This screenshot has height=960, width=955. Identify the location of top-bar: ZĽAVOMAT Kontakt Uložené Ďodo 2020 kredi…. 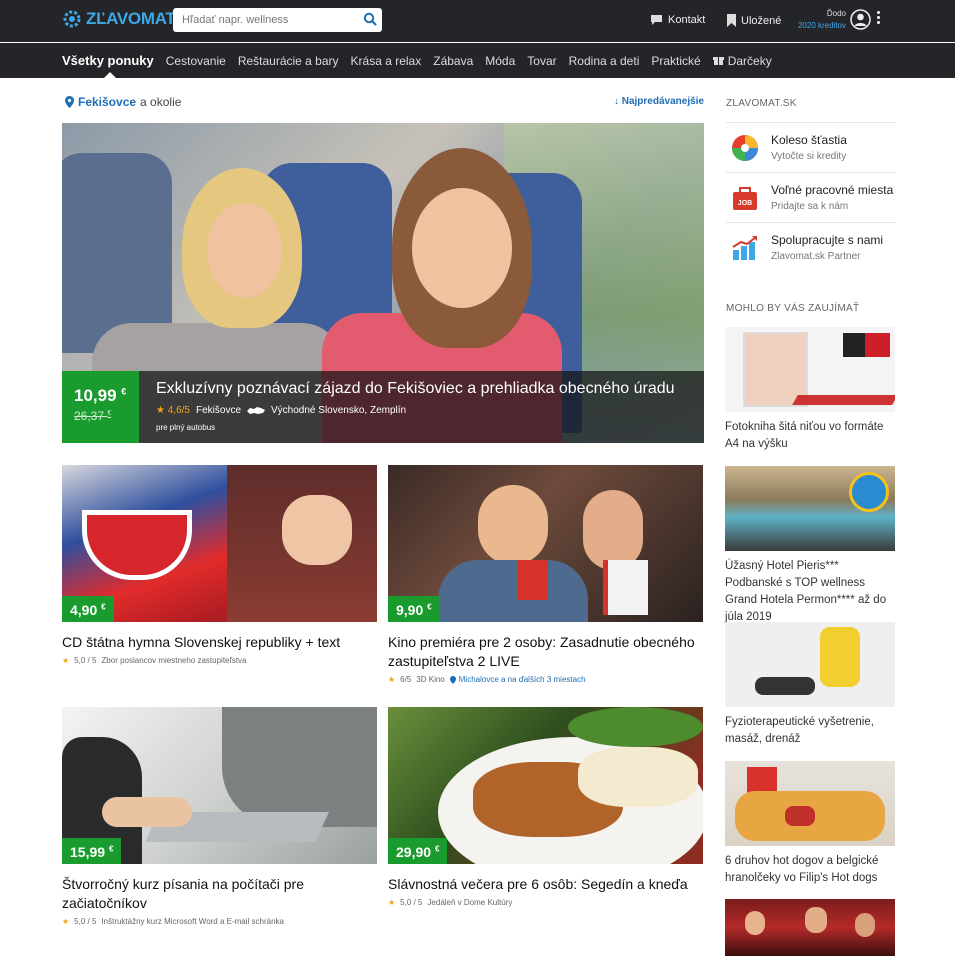
(477, 21).